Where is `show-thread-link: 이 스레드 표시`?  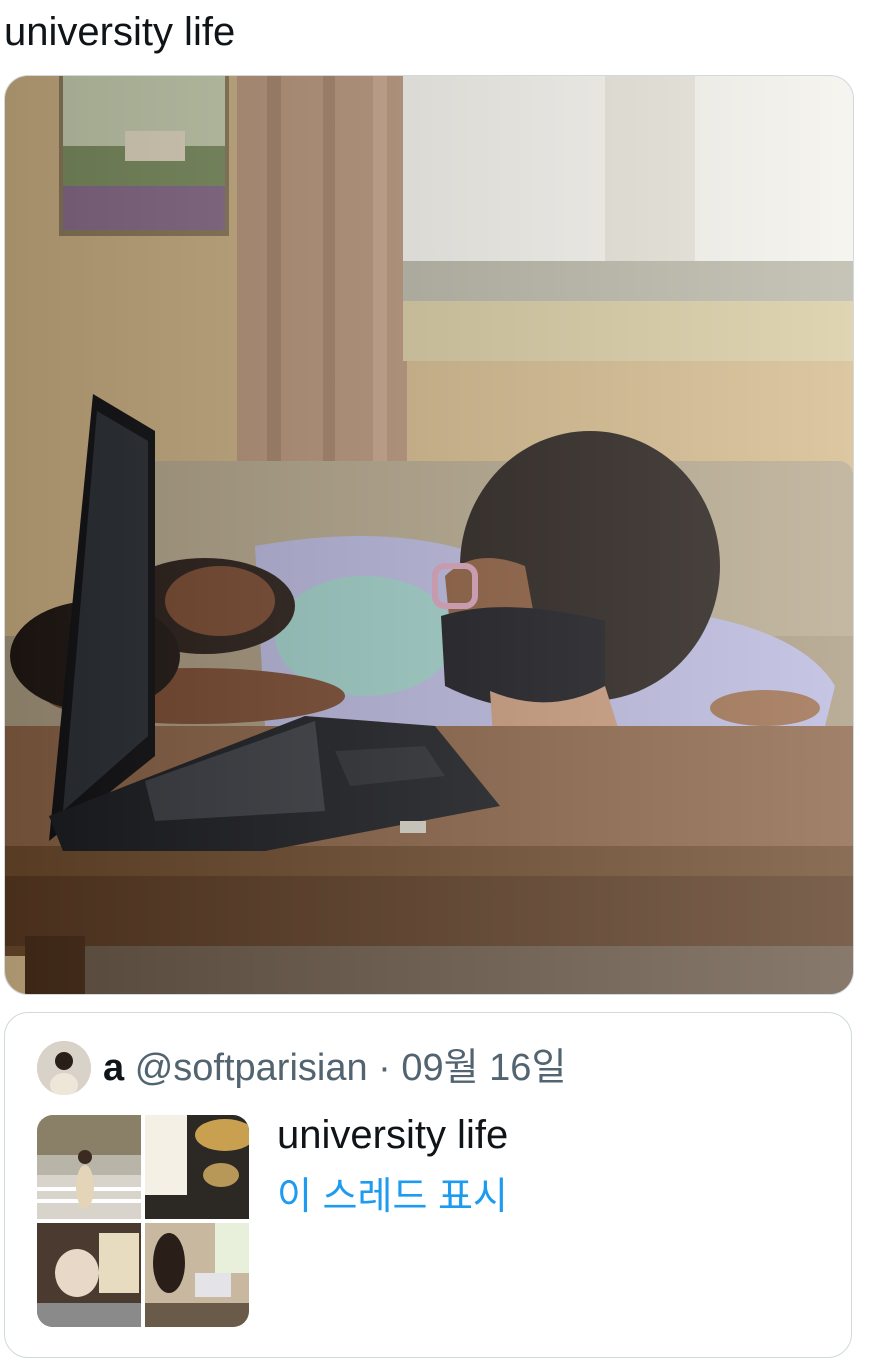
show-thread-link: 이 스레드 표시 is located at coordinates (392, 1197).